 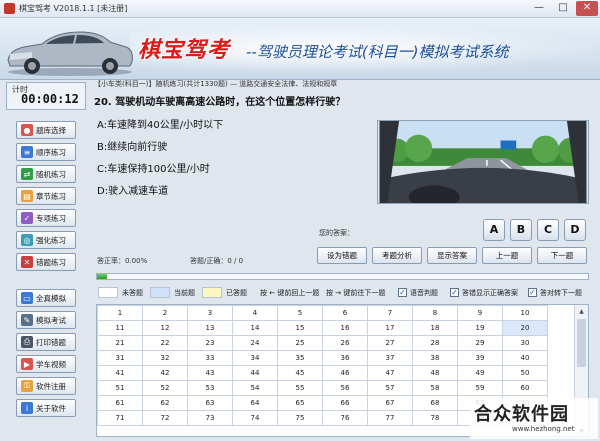 I want to click on sidebar-item-sequential: ≡ 顺序练习, so click(x=46, y=152).